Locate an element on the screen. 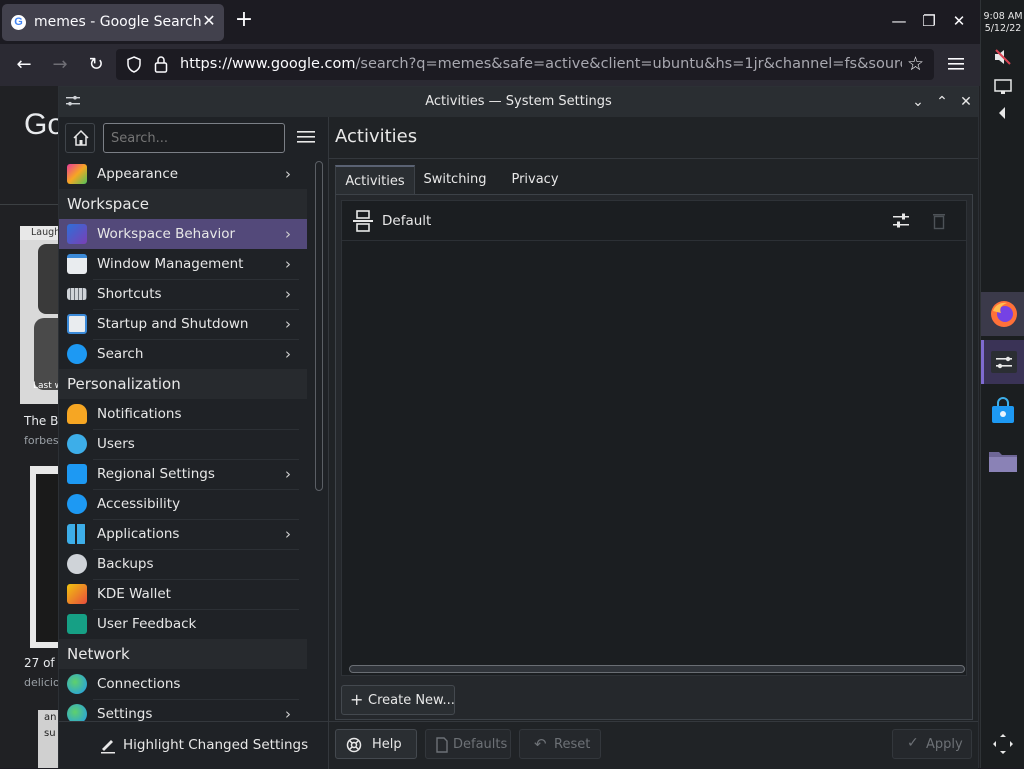  accessibility-icon is located at coordinates (77, 504).